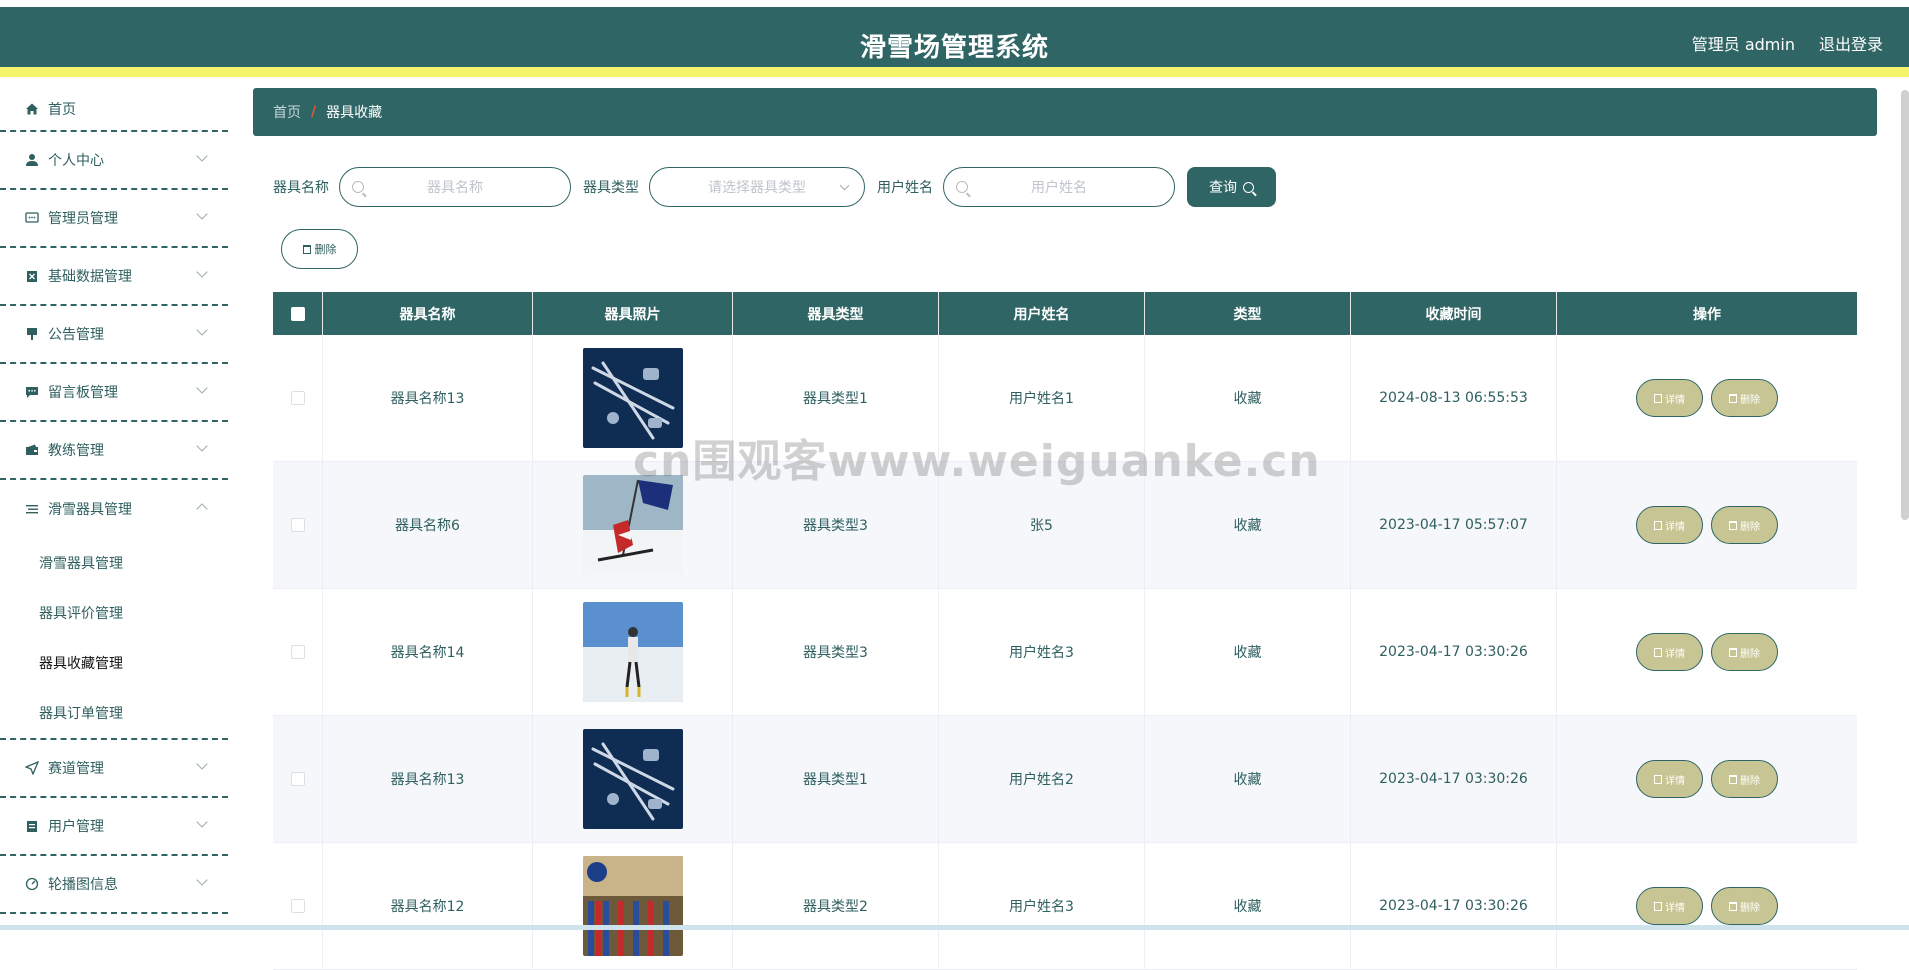 This screenshot has height=970, width=1909. I want to click on gear-name-cell: 器具名称12, so click(428, 906).